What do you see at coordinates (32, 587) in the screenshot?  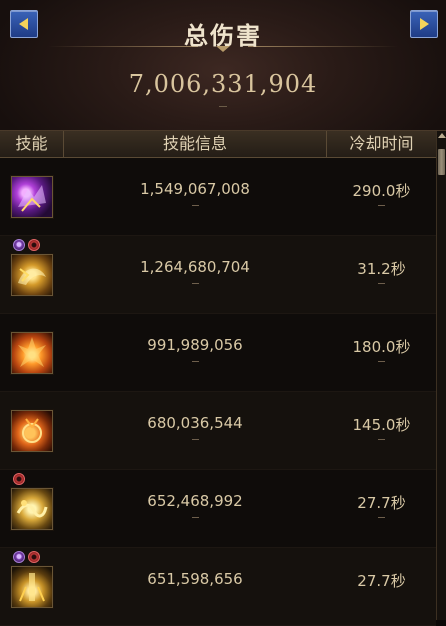 I see `golden-pillar-skill-icon` at bounding box center [32, 587].